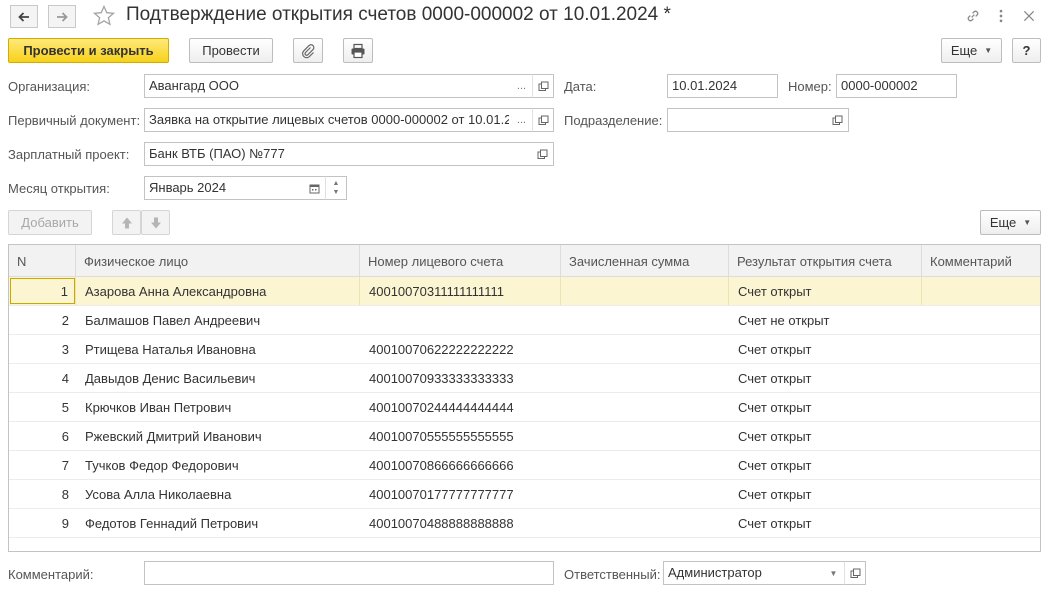 The image size is (1054, 595). I want to click on cell-n: 3, so click(42, 349).